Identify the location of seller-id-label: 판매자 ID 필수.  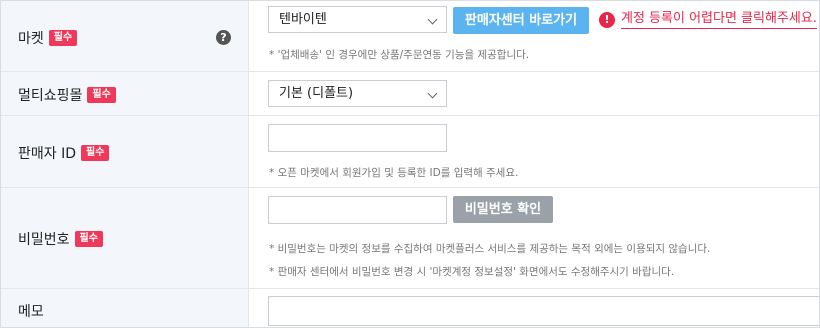
(64, 153).